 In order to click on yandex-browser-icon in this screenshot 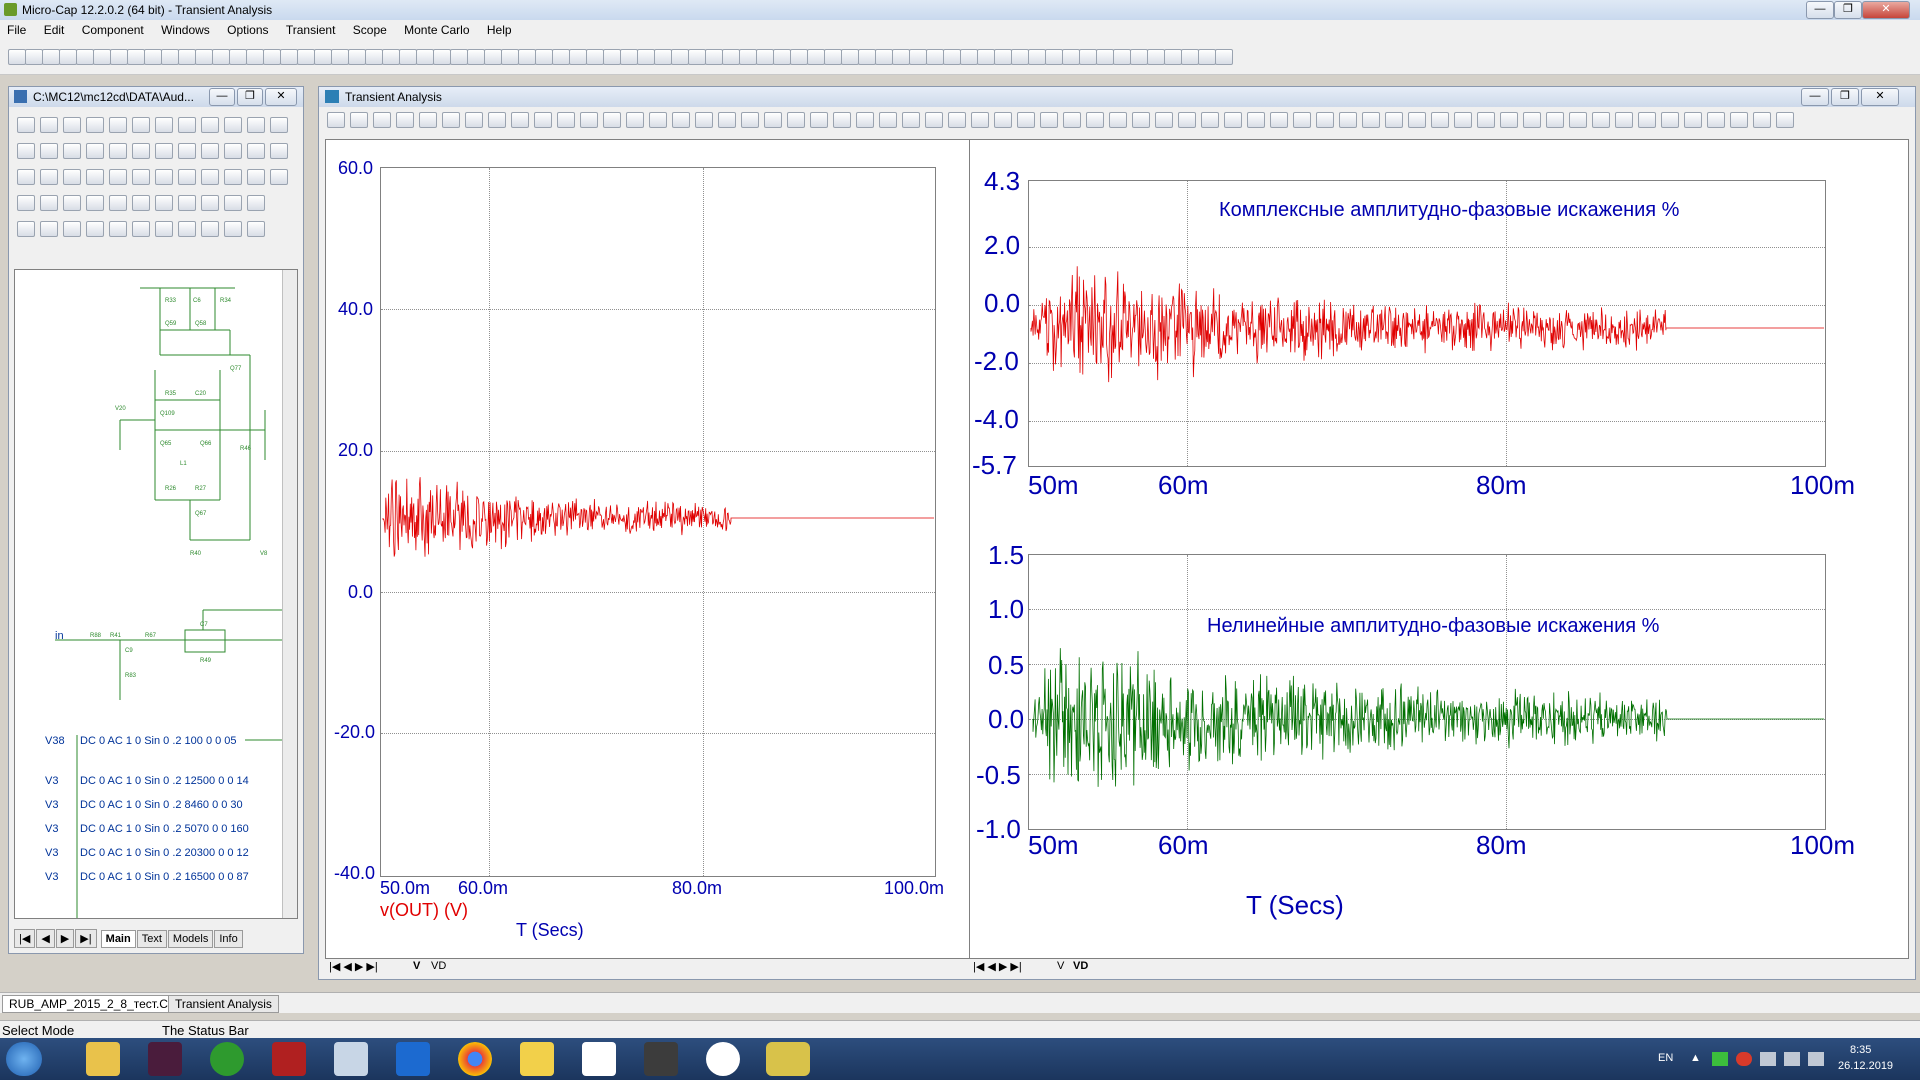, I will do `click(723, 1059)`.